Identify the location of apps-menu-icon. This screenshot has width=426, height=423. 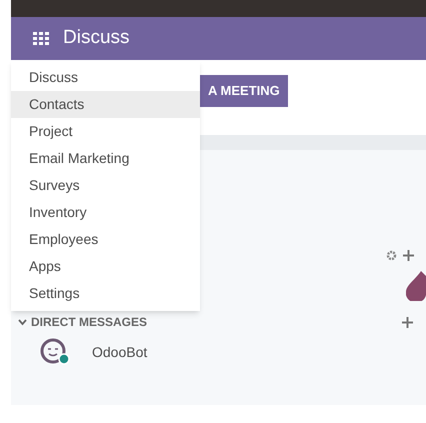
(41, 38).